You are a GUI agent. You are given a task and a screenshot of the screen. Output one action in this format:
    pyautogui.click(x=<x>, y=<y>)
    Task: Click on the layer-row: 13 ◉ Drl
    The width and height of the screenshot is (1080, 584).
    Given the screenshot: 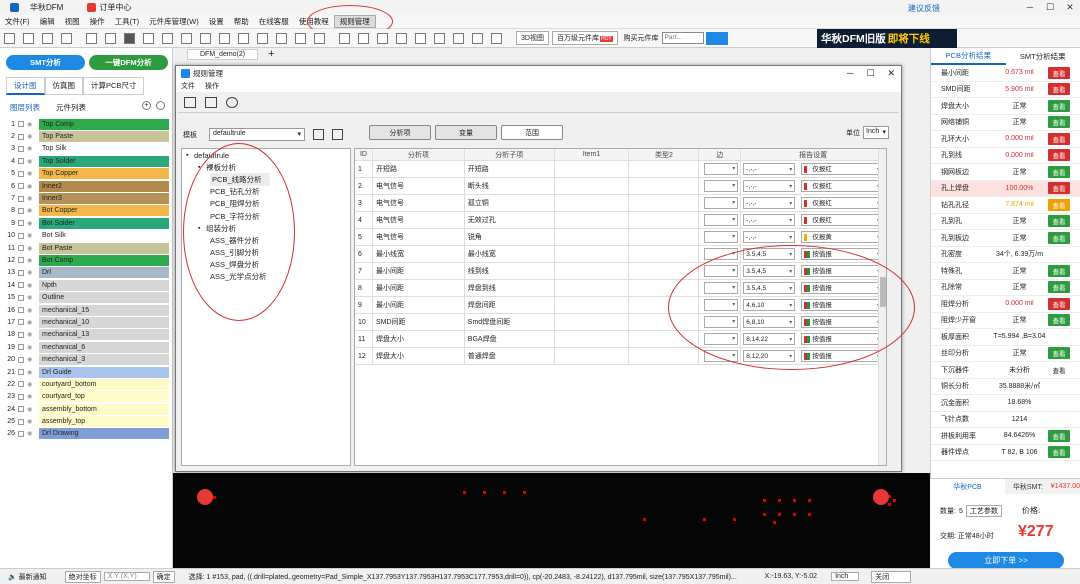 What is the action you would take?
    pyautogui.click(x=86, y=273)
    